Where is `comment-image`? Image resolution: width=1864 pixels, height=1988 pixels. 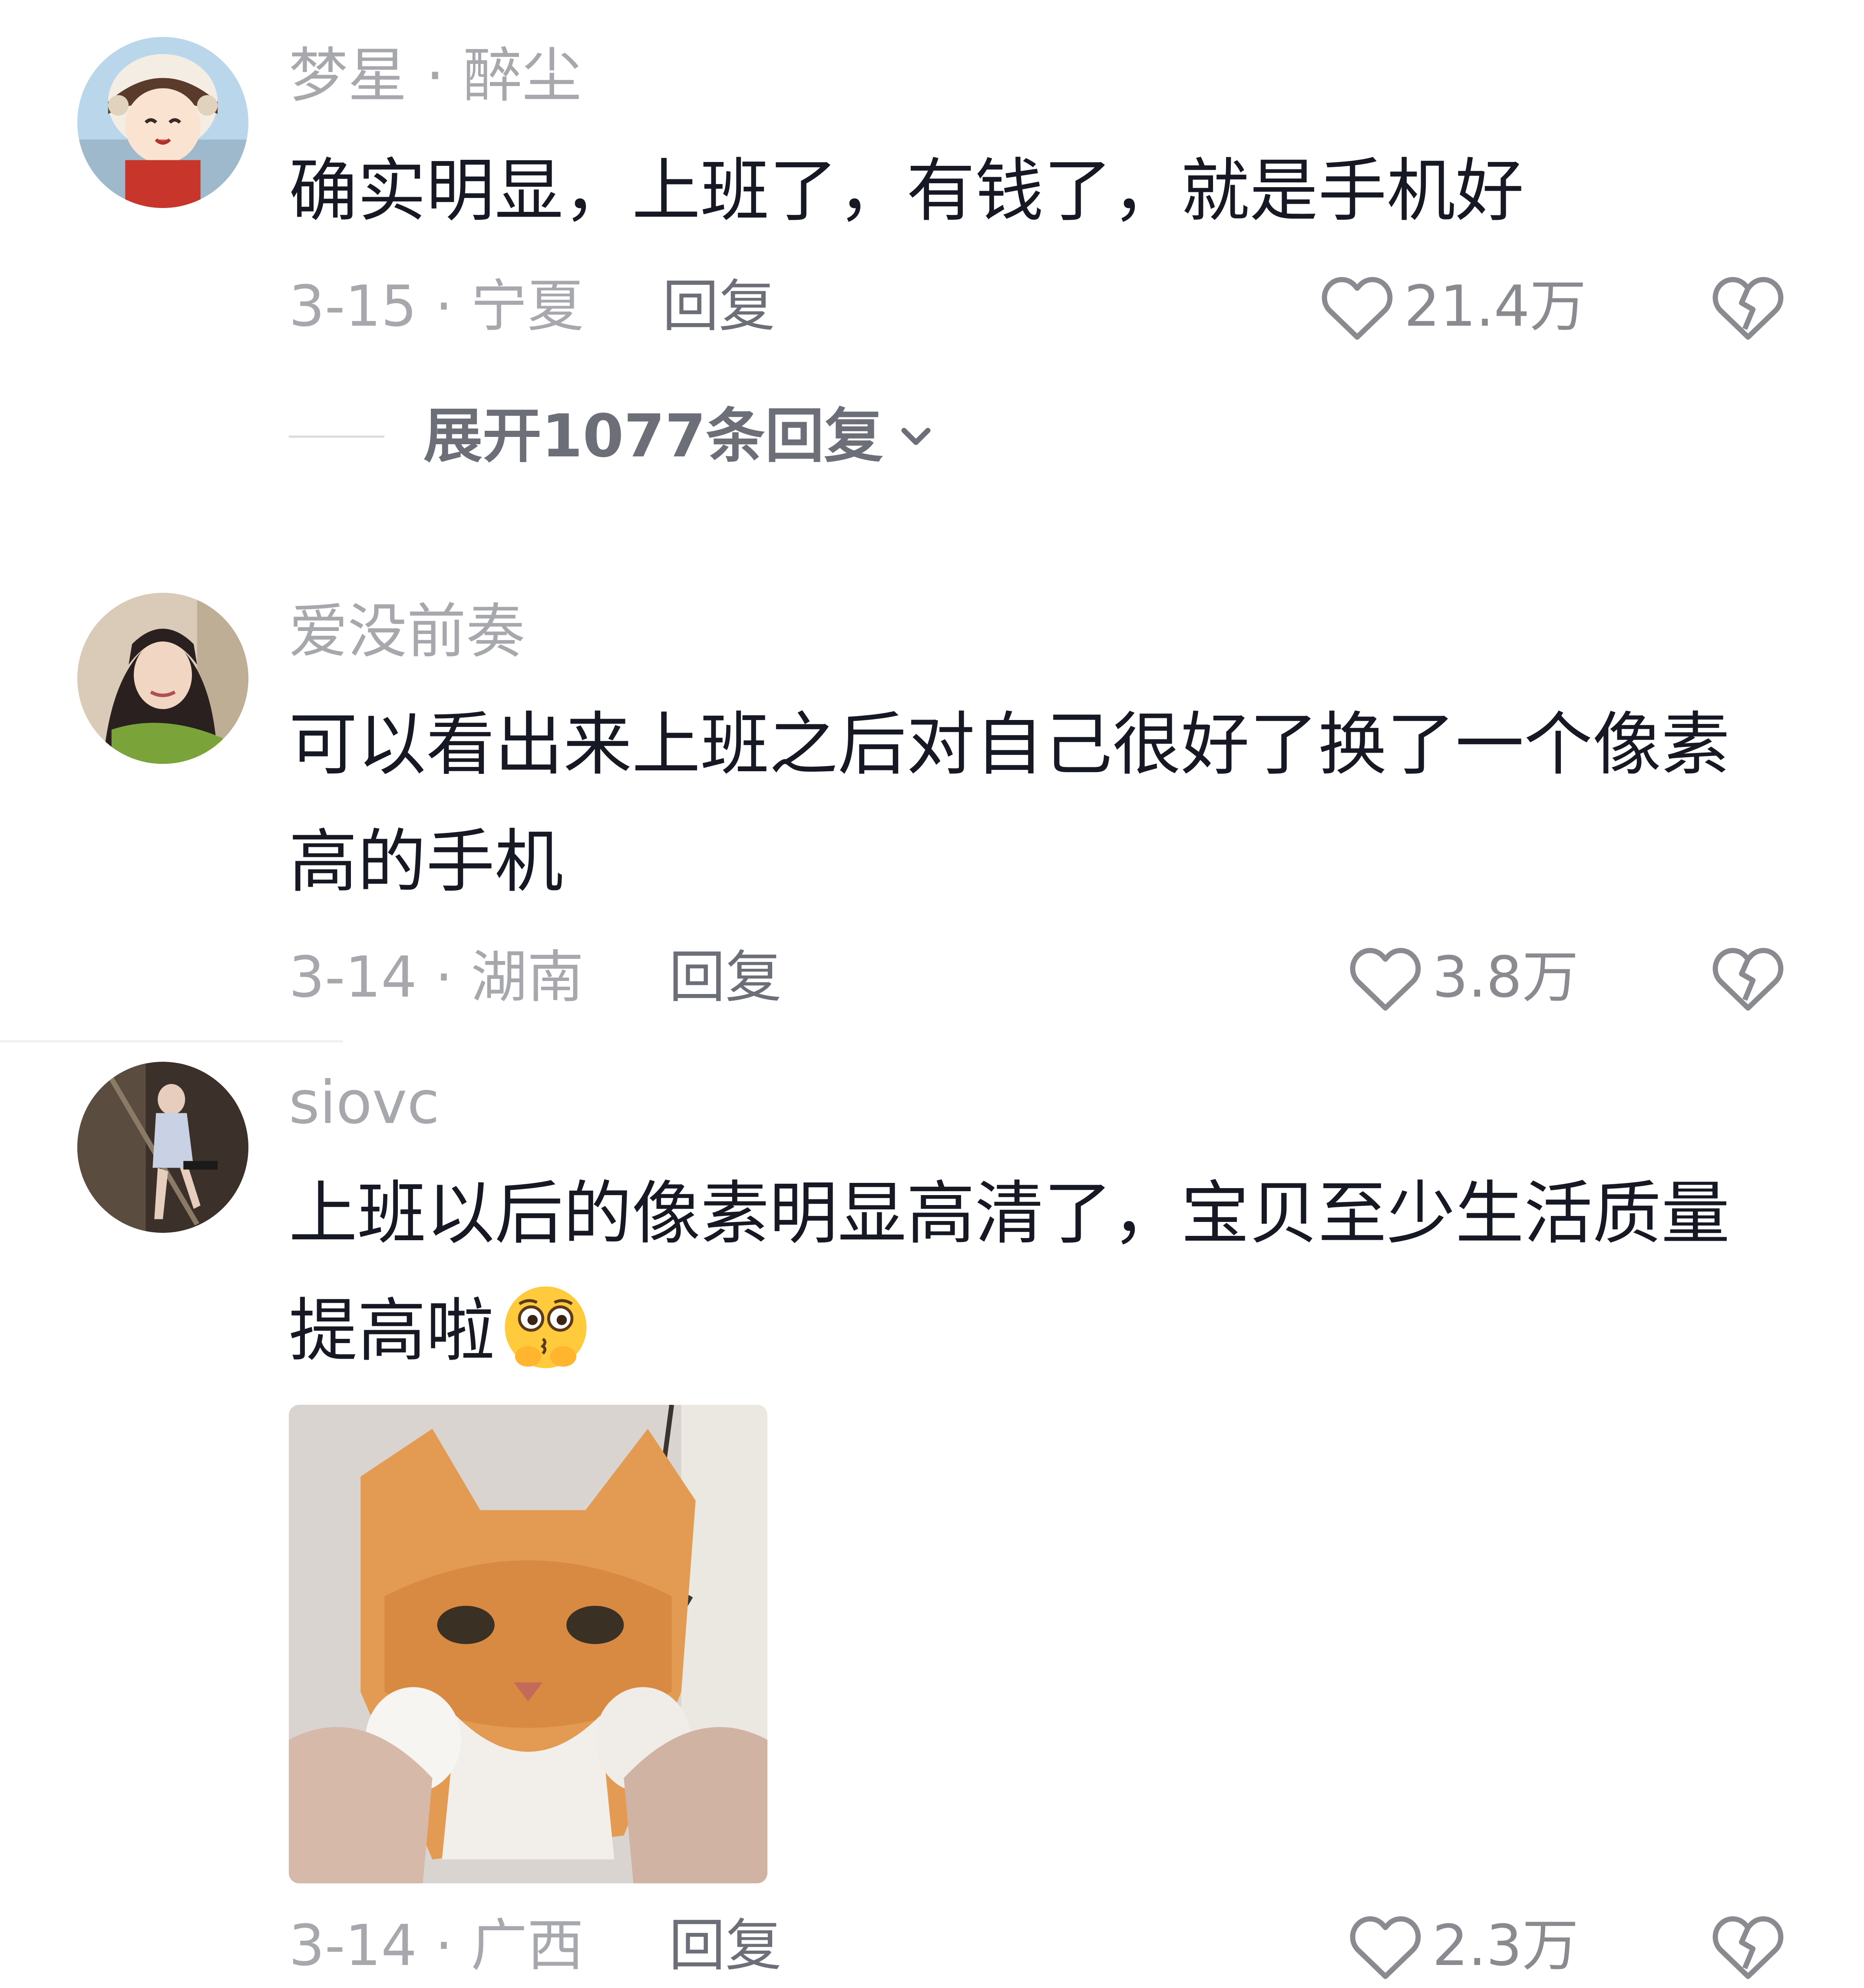 comment-image is located at coordinates (528, 1644).